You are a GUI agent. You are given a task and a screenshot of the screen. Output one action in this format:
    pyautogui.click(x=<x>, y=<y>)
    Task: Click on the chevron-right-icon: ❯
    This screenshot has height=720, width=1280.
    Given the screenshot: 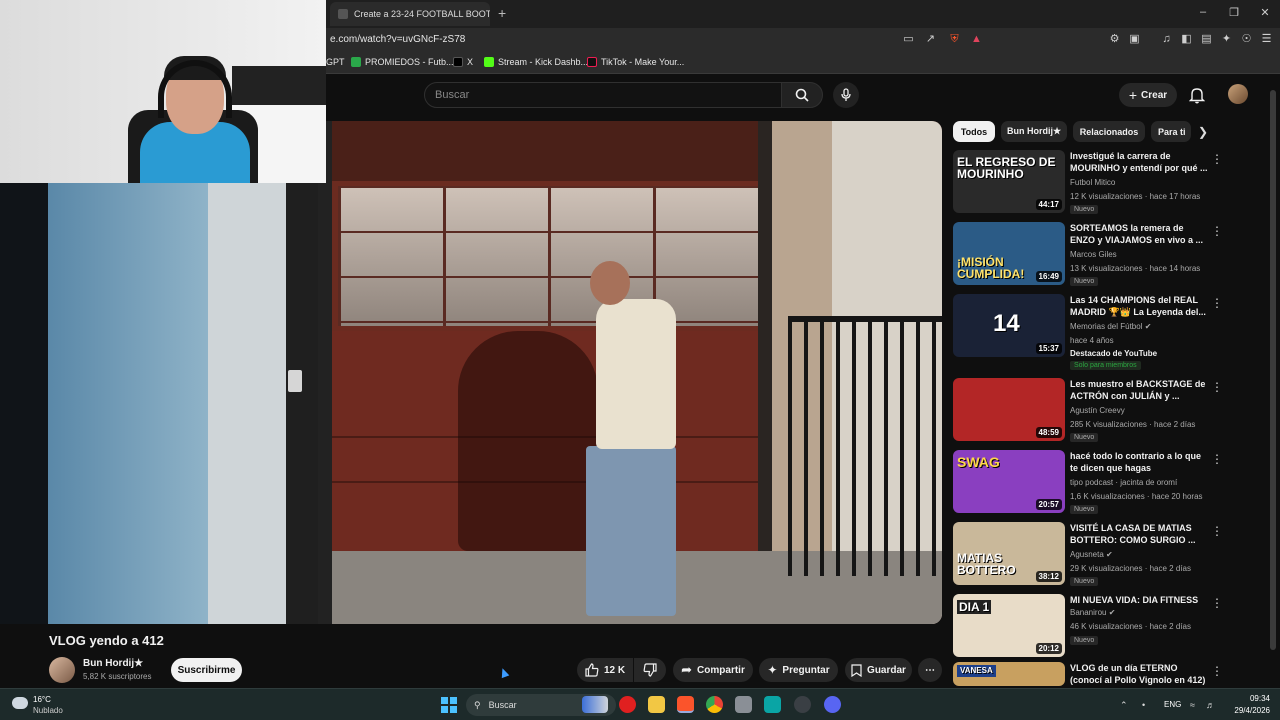 What is the action you would take?
    pyautogui.click(x=1203, y=132)
    